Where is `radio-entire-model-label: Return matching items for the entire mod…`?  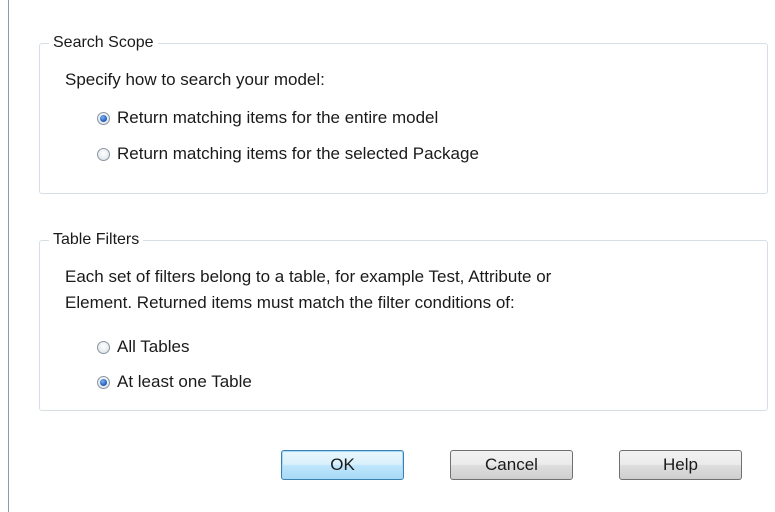
radio-entire-model-label: Return matching items for the entire mod… is located at coordinates (278, 117).